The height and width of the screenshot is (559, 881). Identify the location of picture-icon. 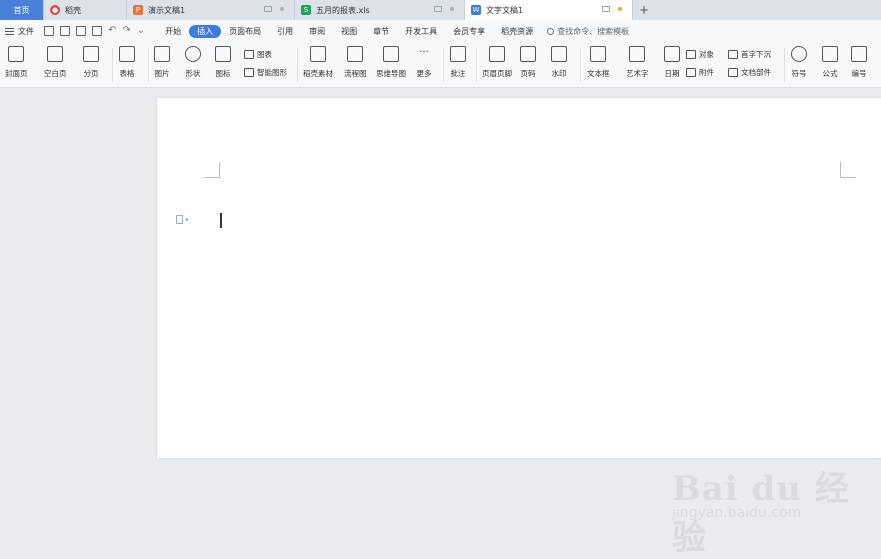
(162, 54).